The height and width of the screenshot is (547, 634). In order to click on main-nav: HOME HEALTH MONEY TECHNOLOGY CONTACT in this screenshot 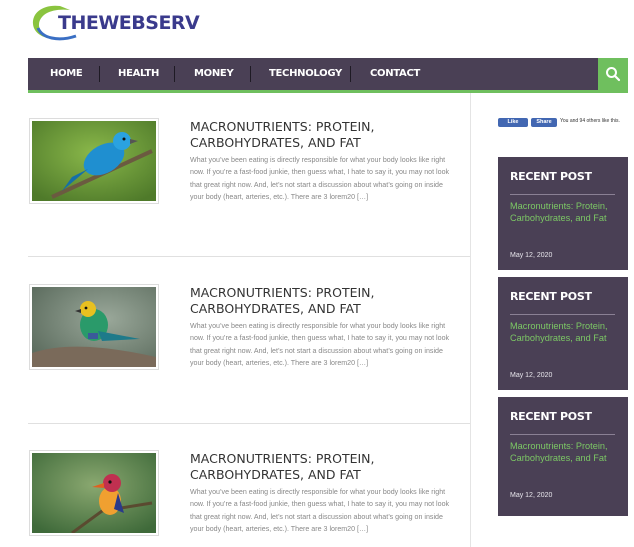, I will do `click(313, 74)`.